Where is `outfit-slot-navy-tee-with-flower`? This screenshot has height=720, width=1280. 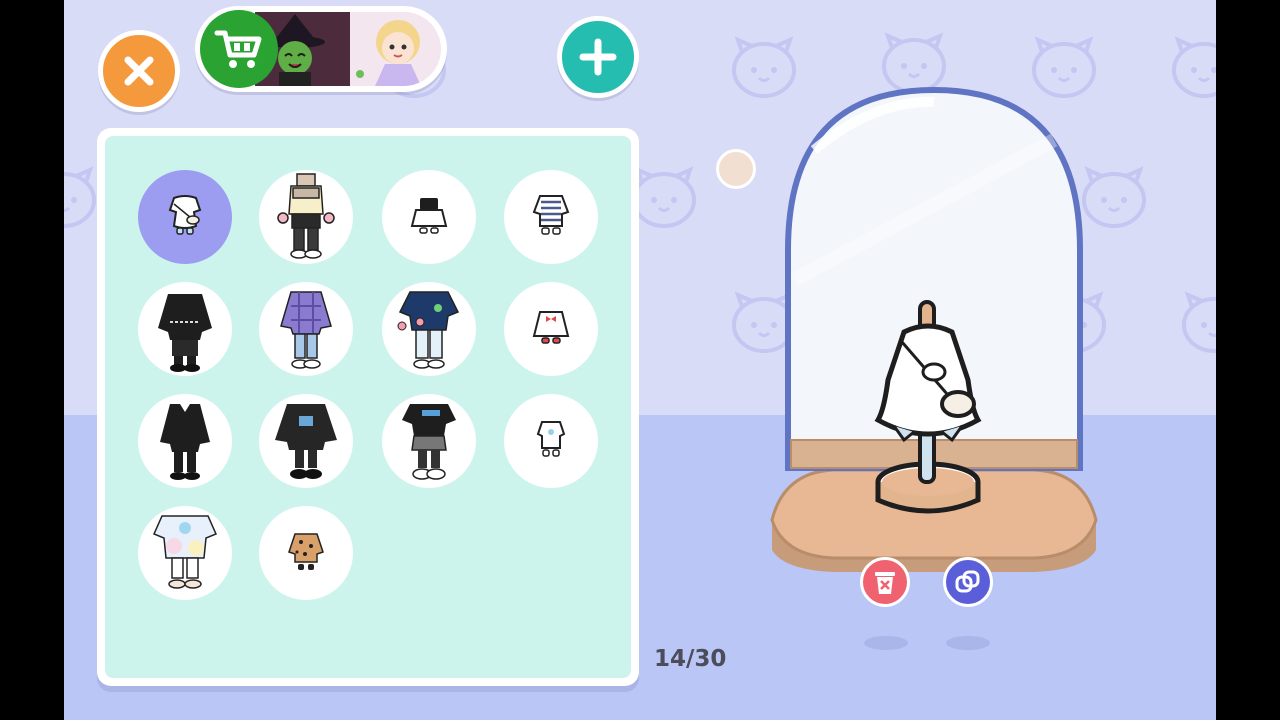 outfit-slot-navy-tee-with-flower is located at coordinates (429, 329).